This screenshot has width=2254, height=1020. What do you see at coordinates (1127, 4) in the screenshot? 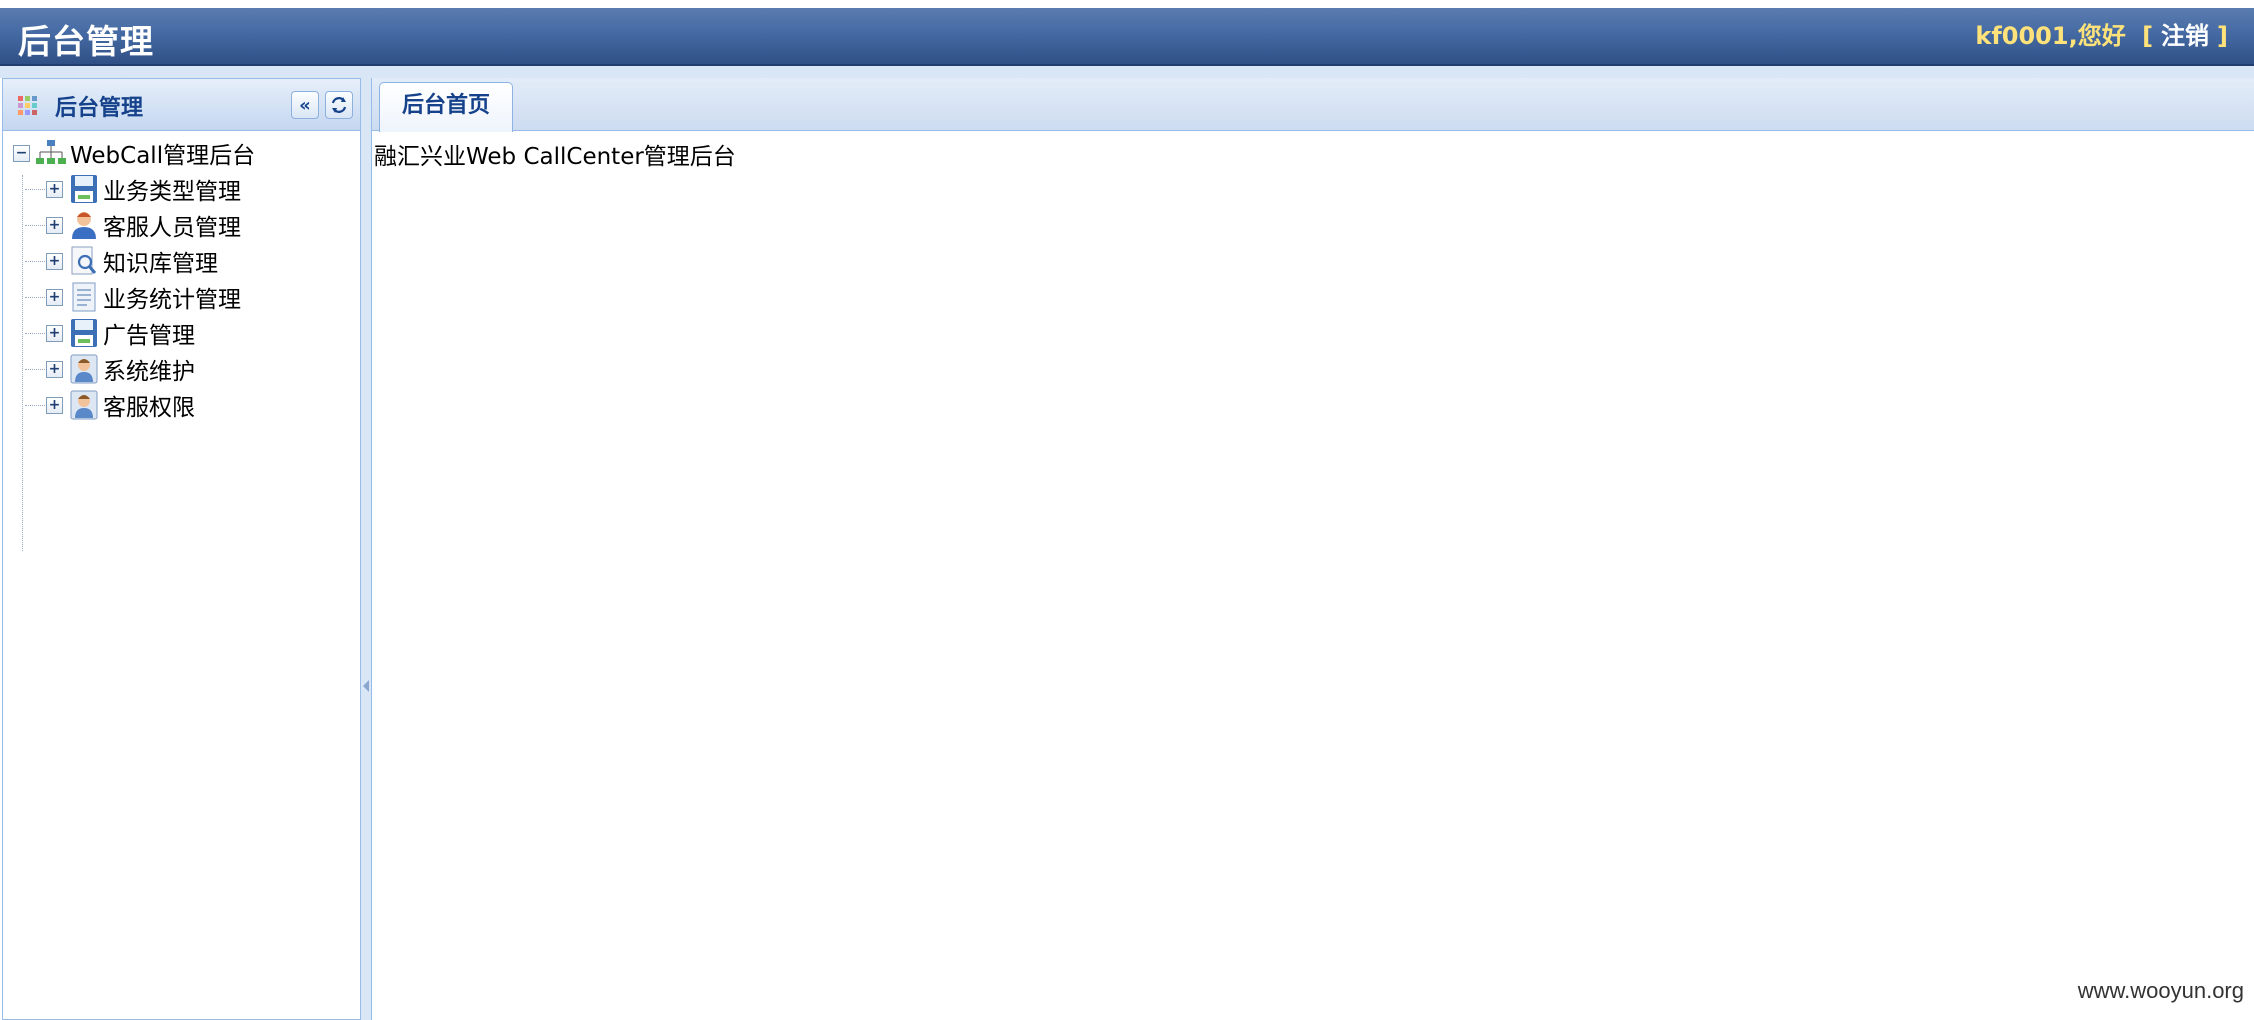
I see `top-strip` at bounding box center [1127, 4].